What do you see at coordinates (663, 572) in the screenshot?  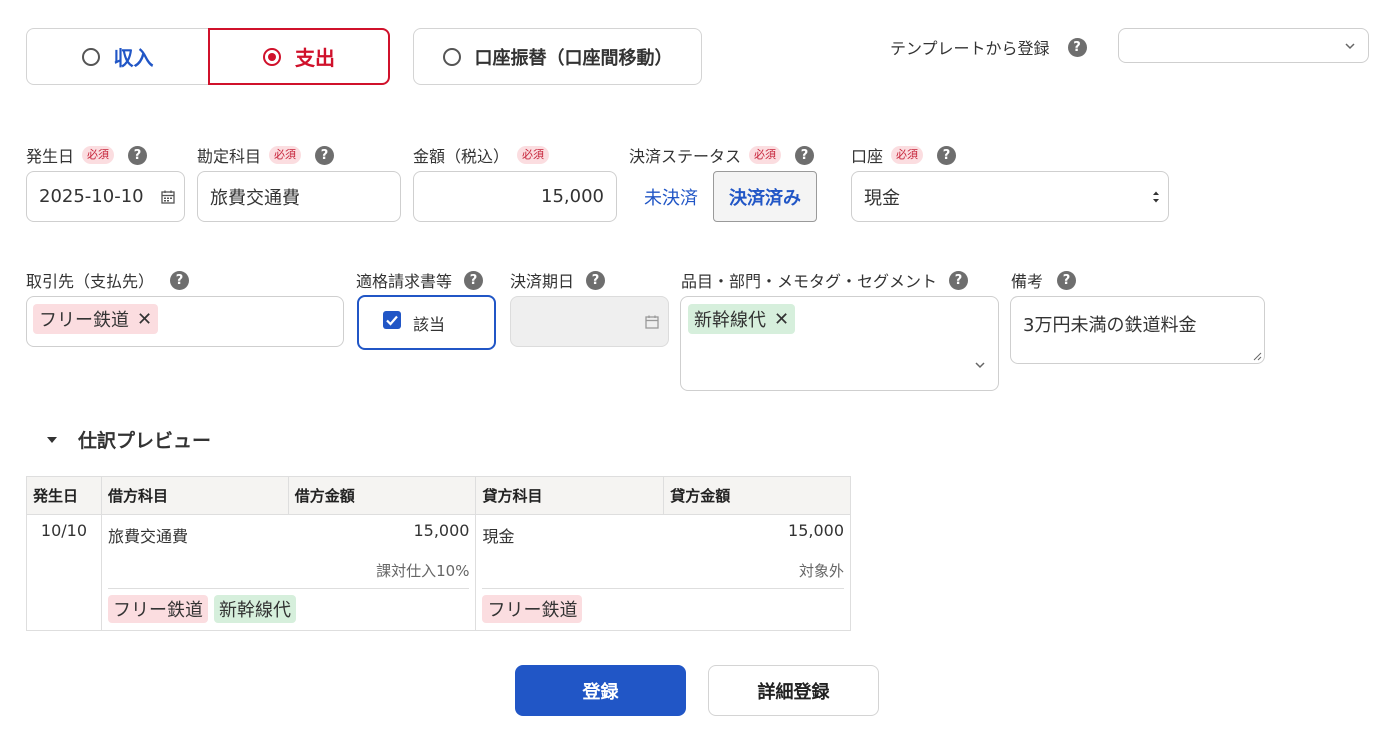 I see `credit-cell: 現金 15,000 対象外 フリー鉄道` at bounding box center [663, 572].